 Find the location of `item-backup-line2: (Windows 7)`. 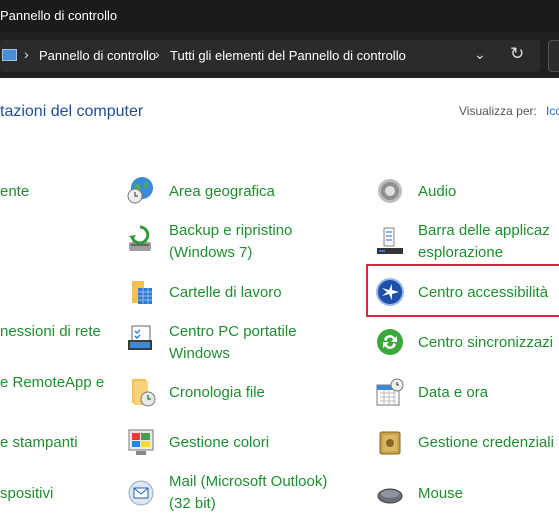

item-backup-line2: (Windows 7) is located at coordinates (210, 253).